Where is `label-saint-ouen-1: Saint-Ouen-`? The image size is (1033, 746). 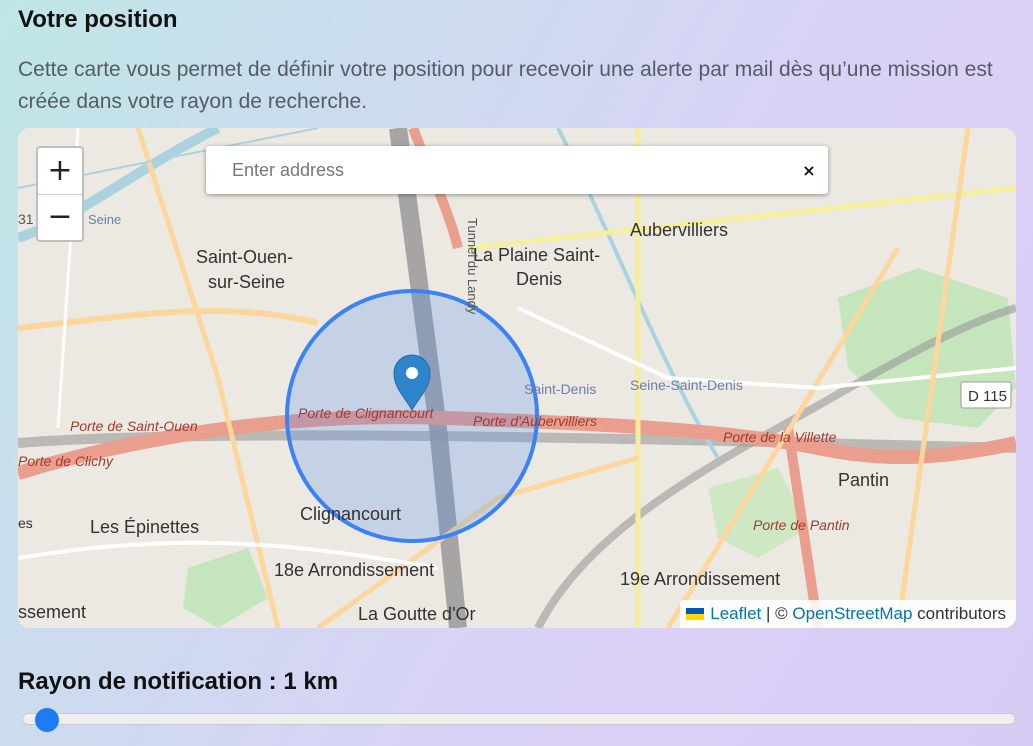 label-saint-ouen-1: Saint-Ouen- is located at coordinates (244, 257).